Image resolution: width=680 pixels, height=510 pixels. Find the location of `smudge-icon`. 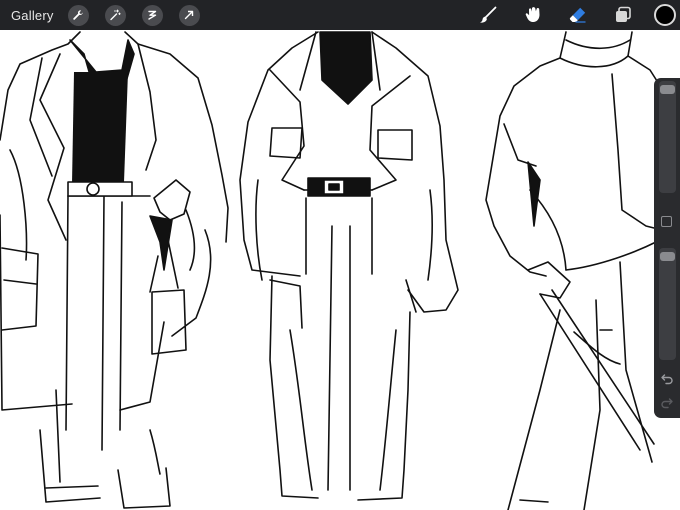

smudge-icon is located at coordinates (532, 15).